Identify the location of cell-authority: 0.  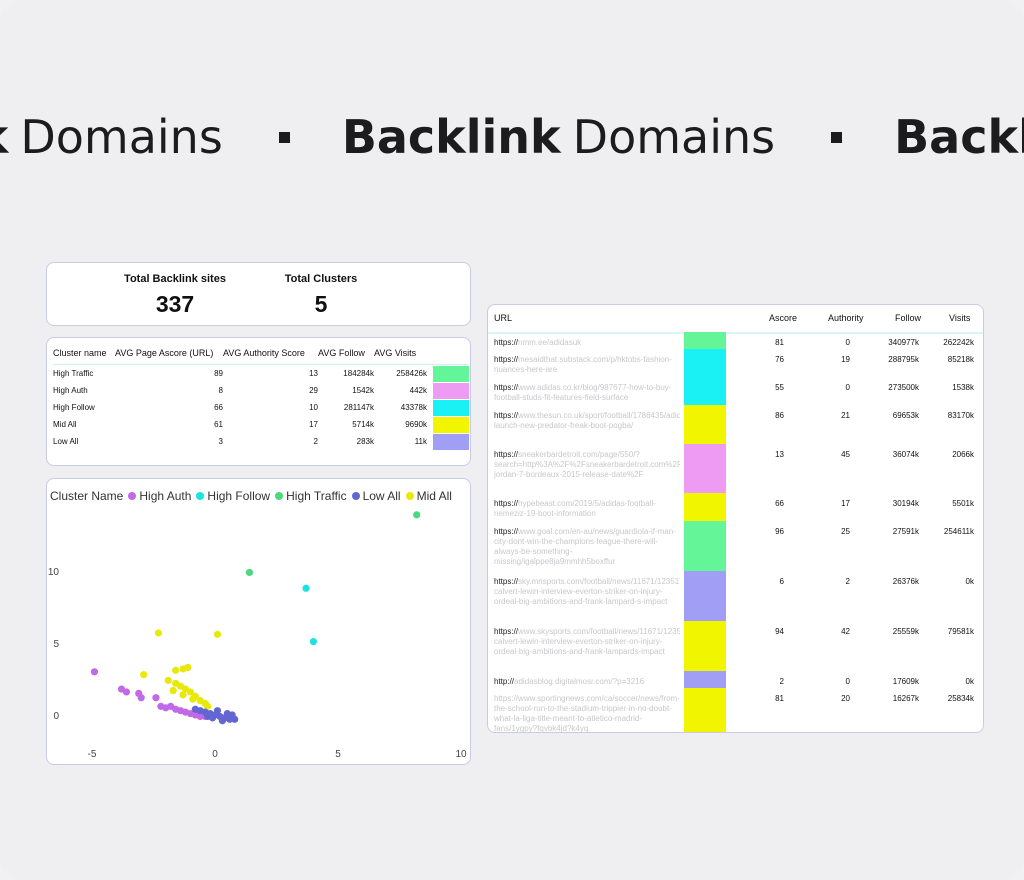
(847, 681).